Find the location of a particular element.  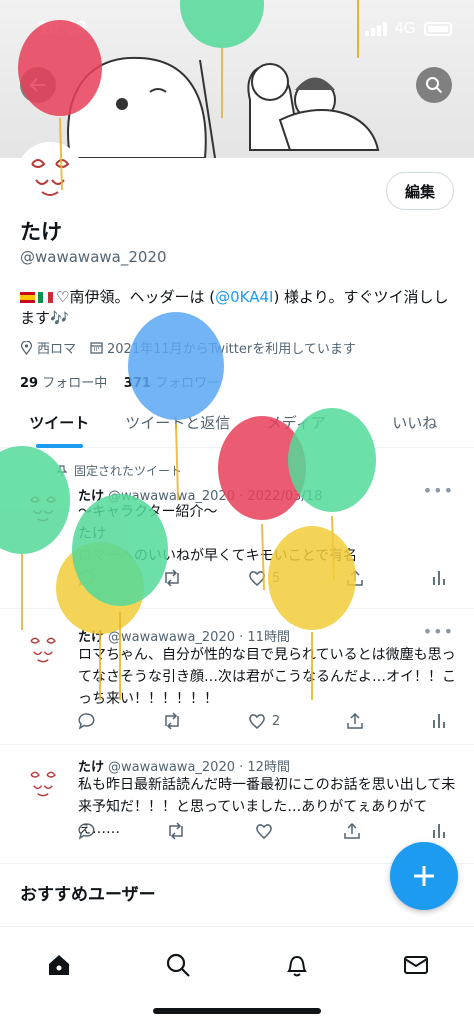

nav-notifications is located at coordinates (297, 965).